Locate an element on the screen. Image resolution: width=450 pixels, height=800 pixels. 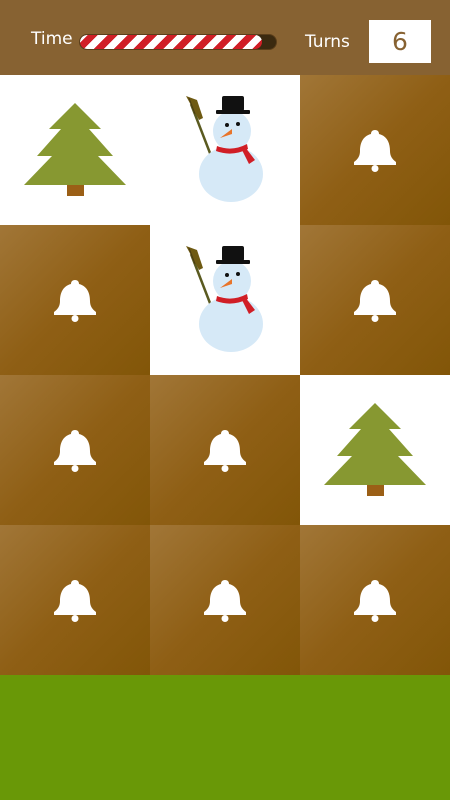
time-progress-bar is located at coordinates (178, 42).